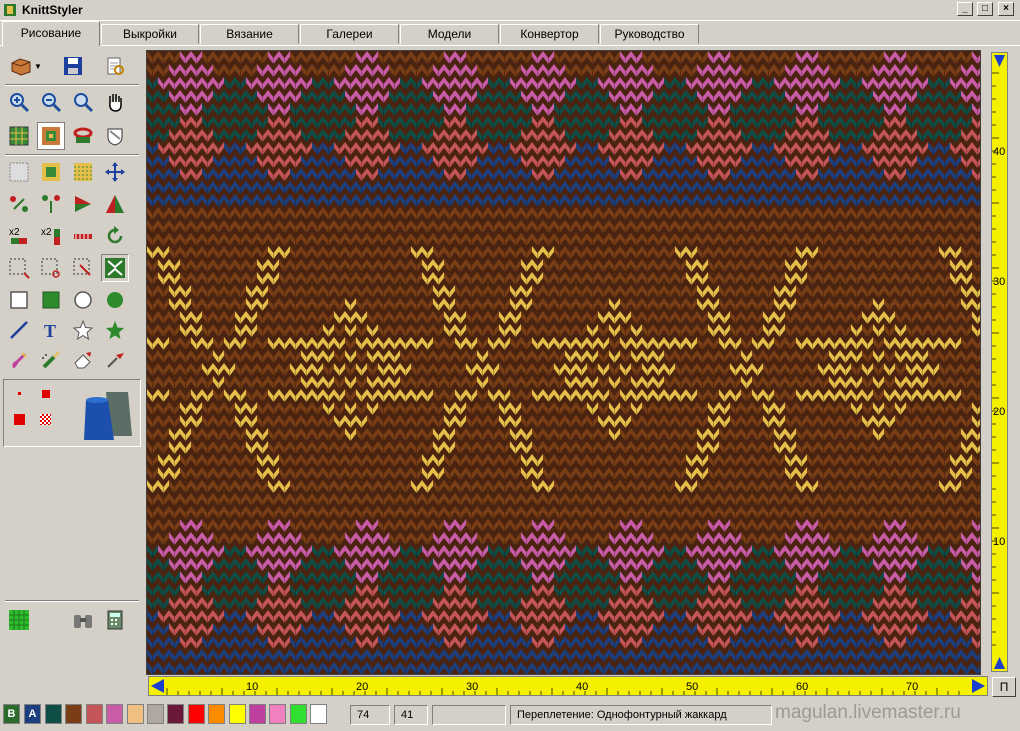  I want to click on shield-icon, so click(115, 137).